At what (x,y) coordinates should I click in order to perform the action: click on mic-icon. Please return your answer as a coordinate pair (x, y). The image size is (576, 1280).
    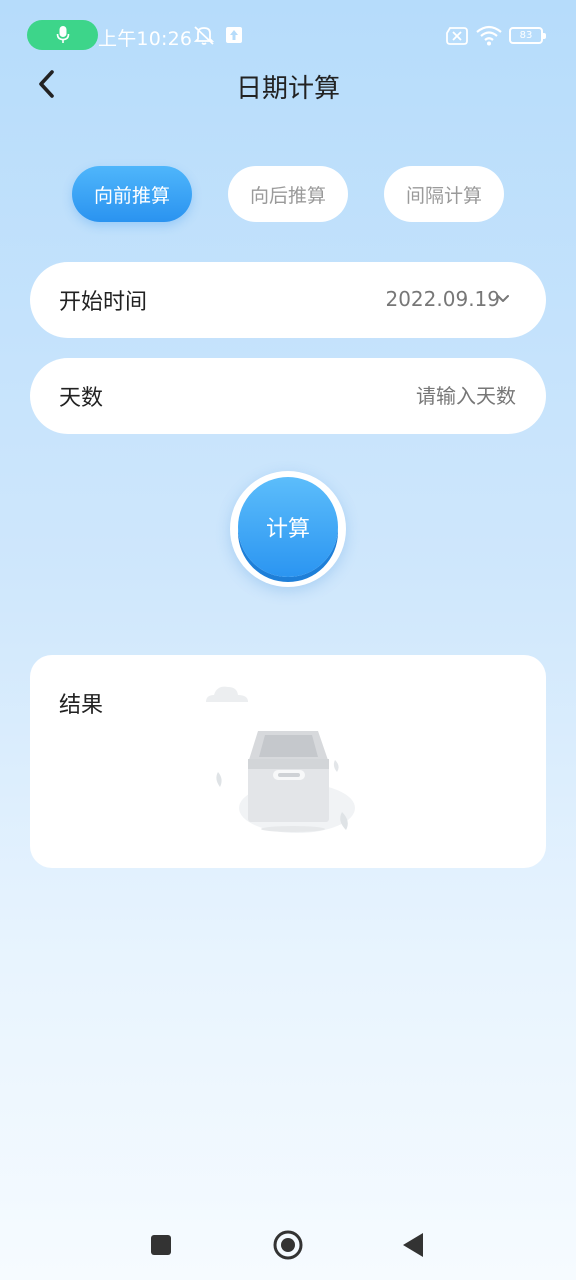
    Looking at the image, I should click on (62, 34).